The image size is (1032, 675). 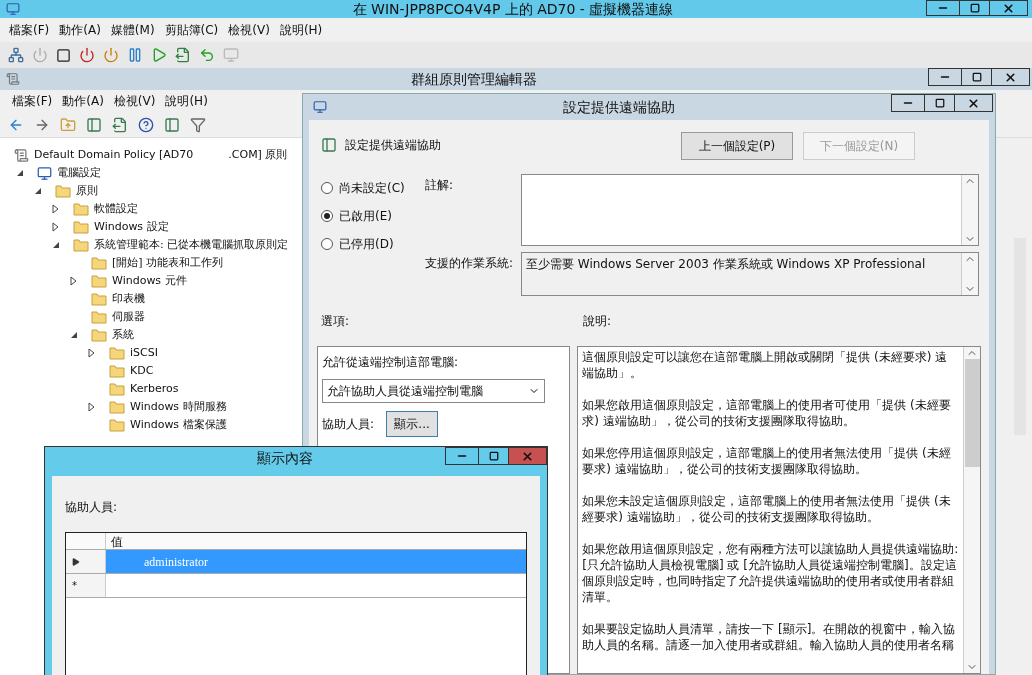 What do you see at coordinates (434, 391) in the screenshot?
I see `dropdown: 允許協助人員從遠端控制電腦` at bounding box center [434, 391].